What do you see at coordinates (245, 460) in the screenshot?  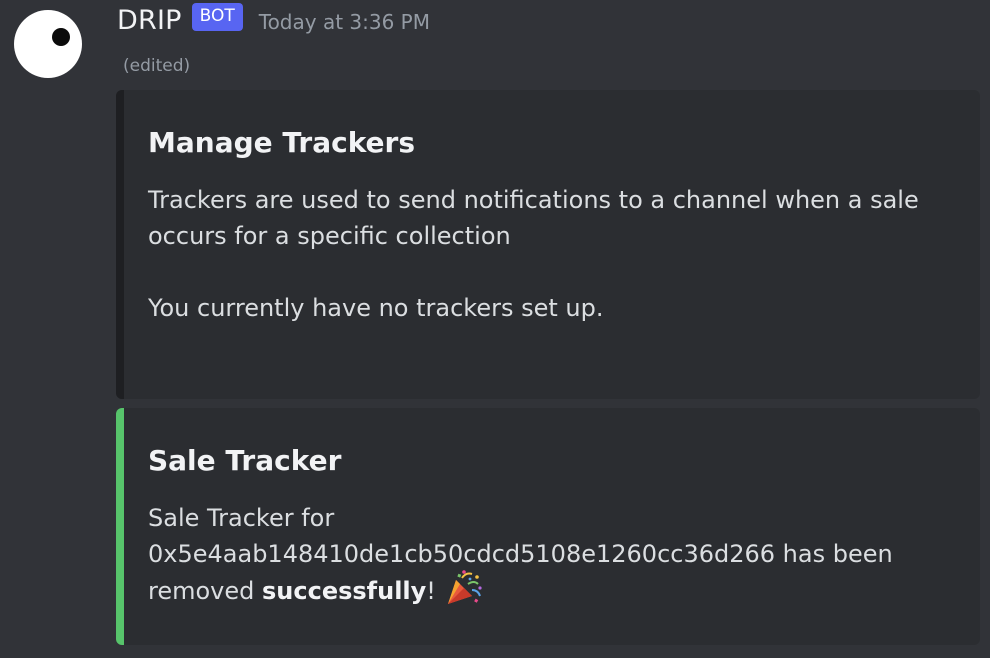 I see `embed-title: Sale Tracker` at bounding box center [245, 460].